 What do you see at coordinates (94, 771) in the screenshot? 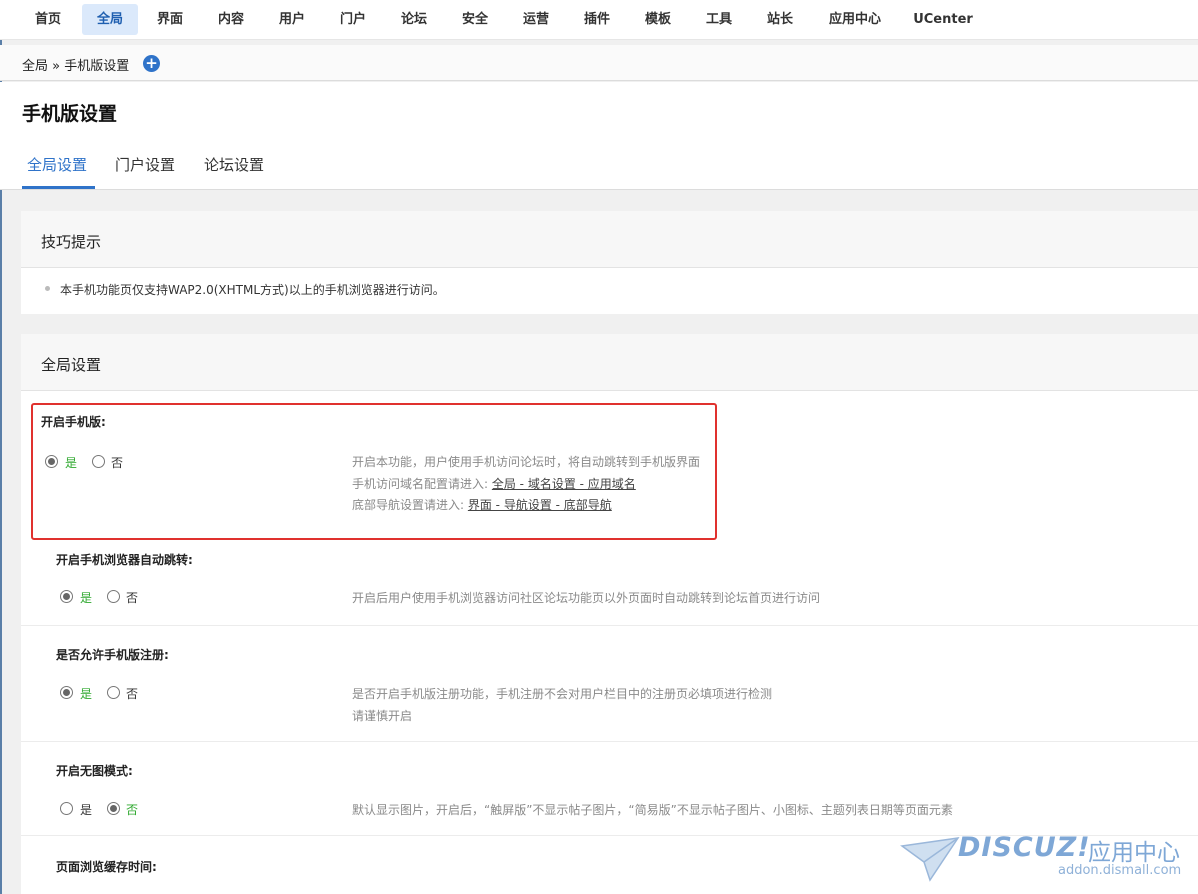
I see `setting-label: 开启无图模式:` at bounding box center [94, 771].